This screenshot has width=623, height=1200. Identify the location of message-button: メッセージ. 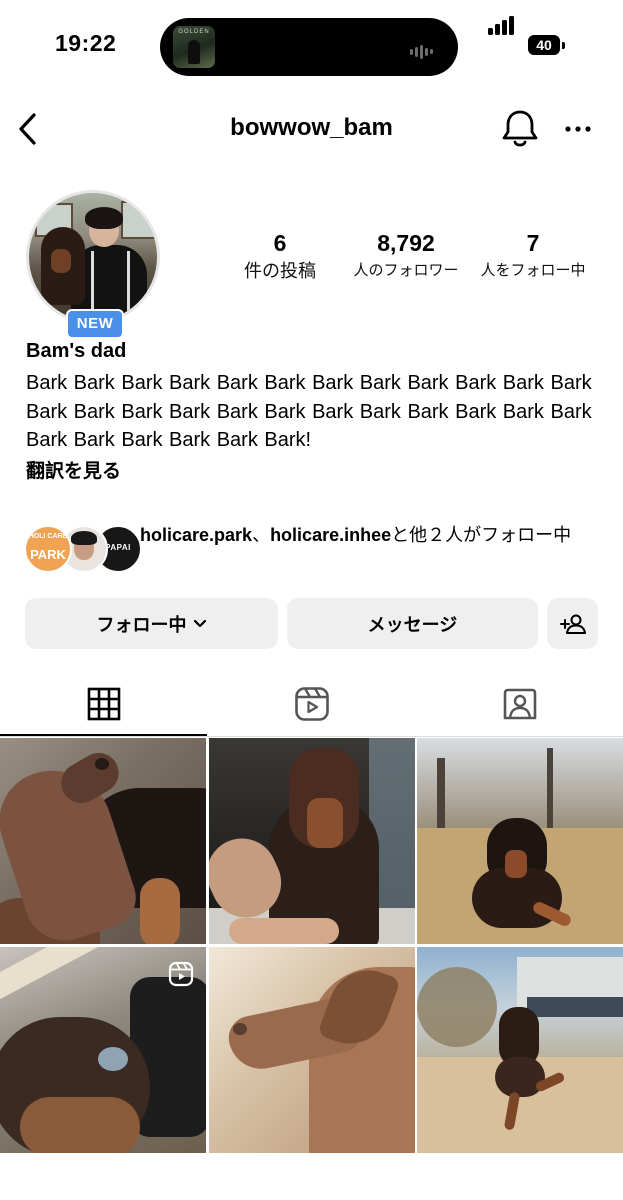
(412, 623).